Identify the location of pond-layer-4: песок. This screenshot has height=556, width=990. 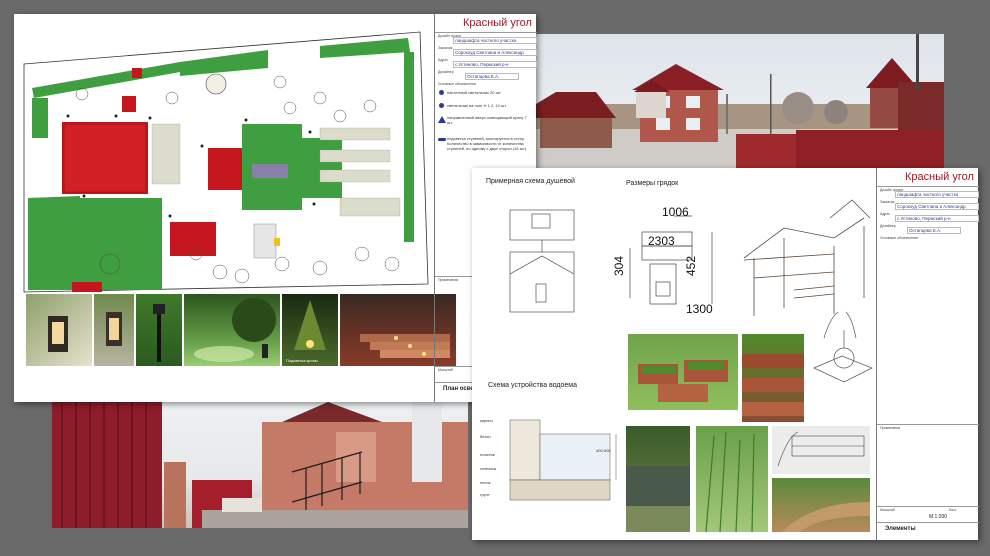
(485, 482).